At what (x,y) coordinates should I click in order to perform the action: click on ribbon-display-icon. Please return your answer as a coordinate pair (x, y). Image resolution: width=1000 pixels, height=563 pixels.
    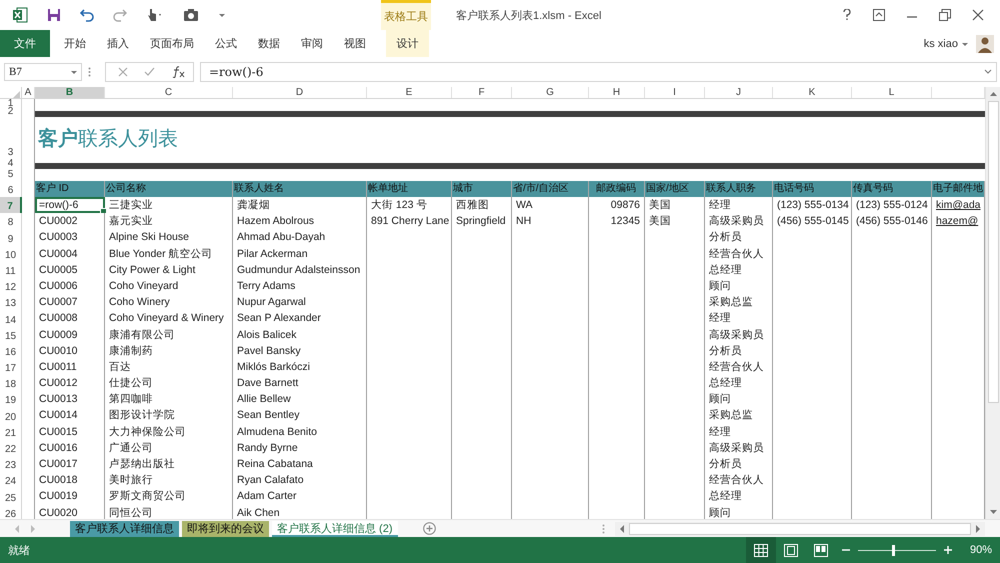
    Looking at the image, I should click on (879, 15).